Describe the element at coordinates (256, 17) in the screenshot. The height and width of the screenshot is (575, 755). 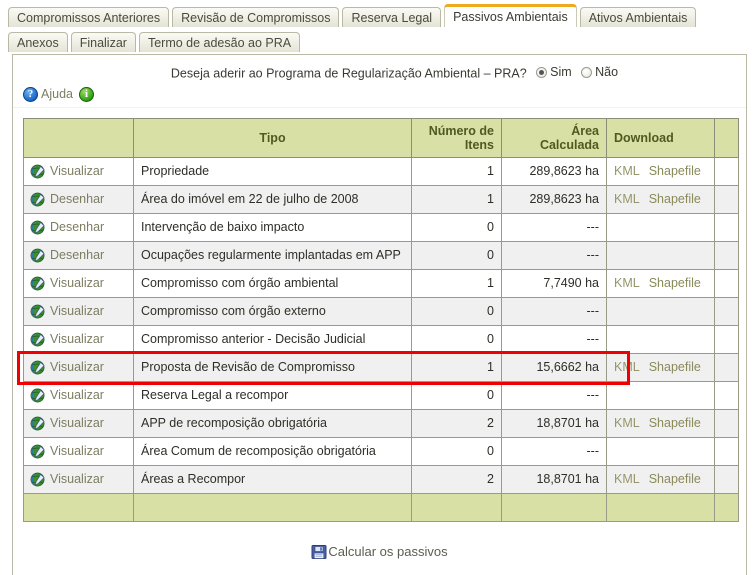
I see `tab-revis-o-de-compromissos: Revisão de Compromissos` at that location.